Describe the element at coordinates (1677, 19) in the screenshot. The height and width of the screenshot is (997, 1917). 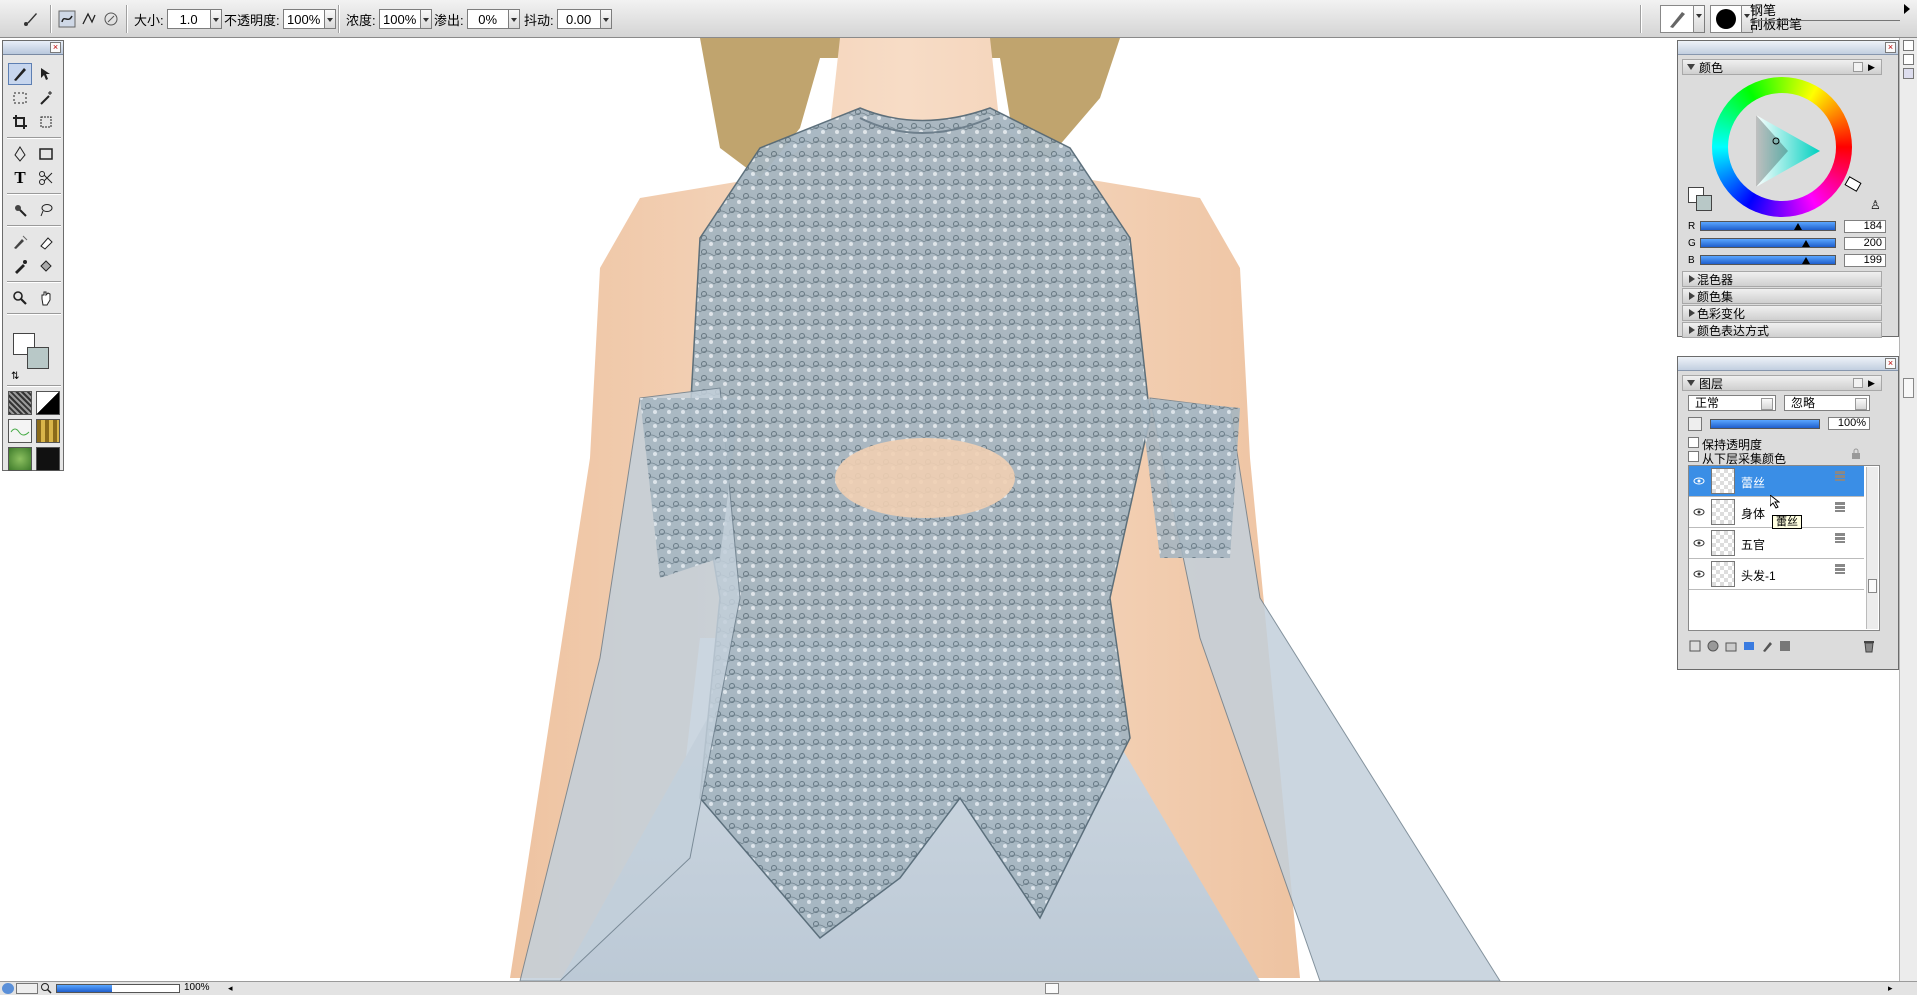
I see `brush-category-selector` at that location.